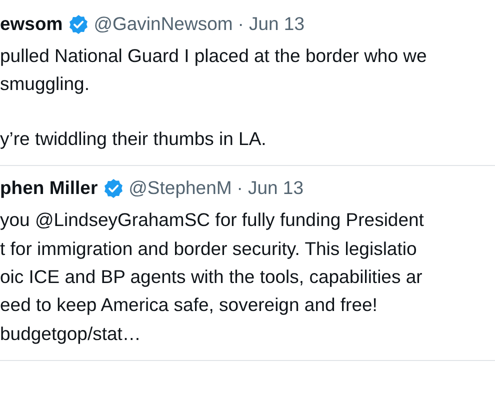  Describe the element at coordinates (214, 56) in the screenshot. I see `tweet-text-line: pulled National Guard I placed at the border who we` at that location.